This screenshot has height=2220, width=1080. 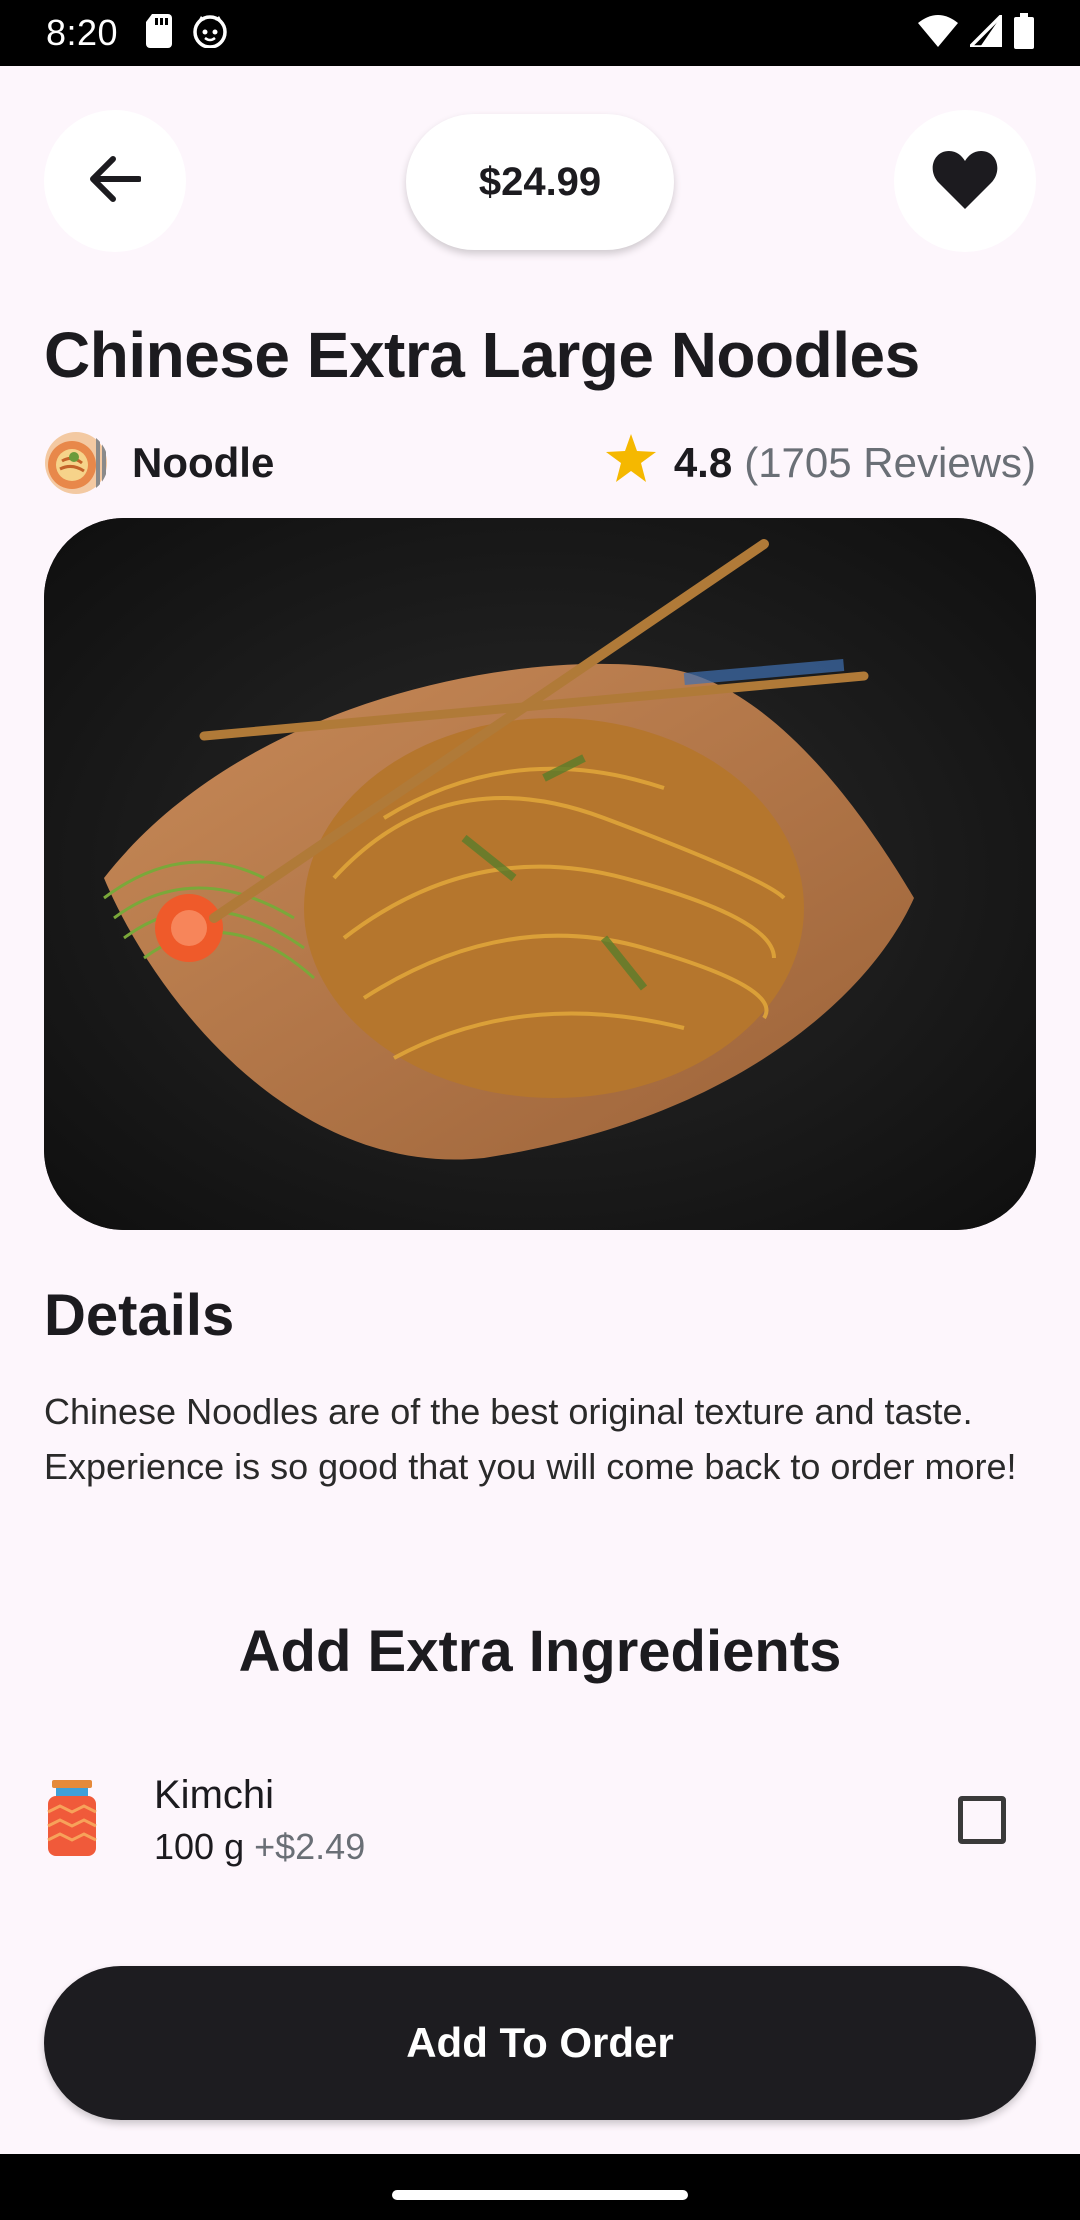 I want to click on review-count: (1705 Reviews), so click(x=890, y=462).